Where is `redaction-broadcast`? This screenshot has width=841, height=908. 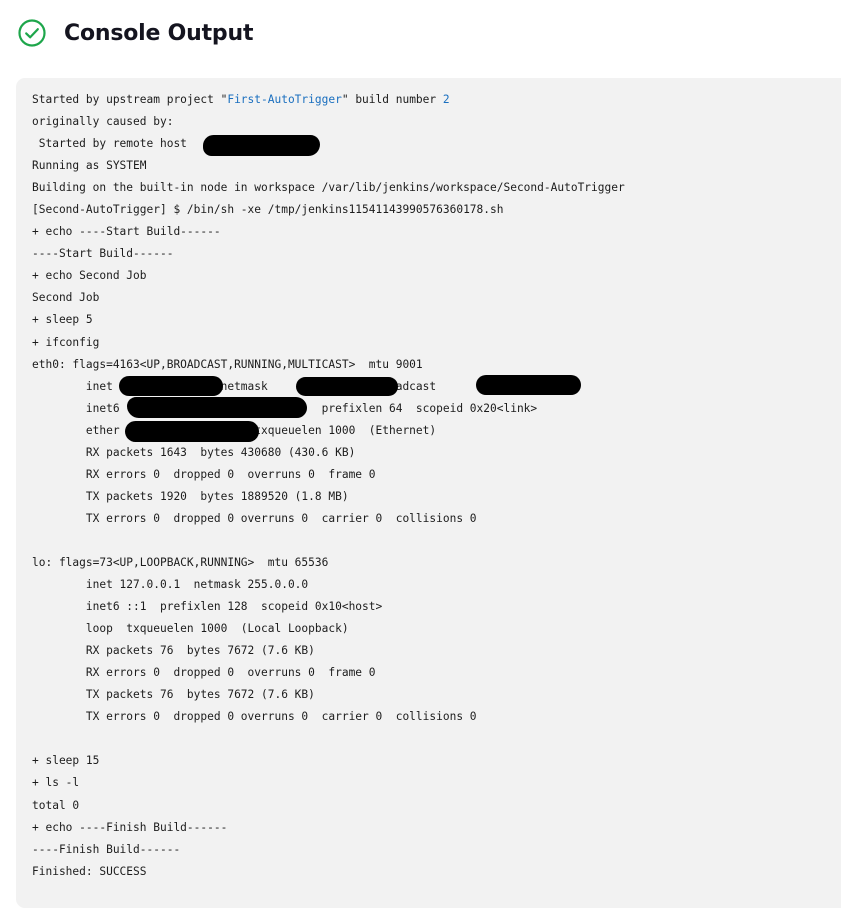
redaction-broadcast is located at coordinates (528, 385).